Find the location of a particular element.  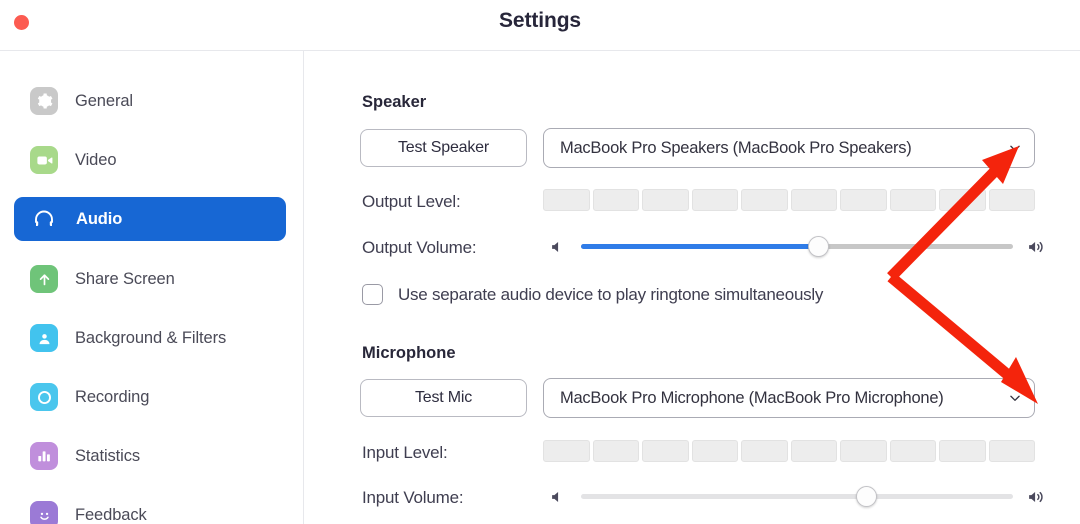

sidebar-item-recording: Recording is located at coordinates (150, 397).